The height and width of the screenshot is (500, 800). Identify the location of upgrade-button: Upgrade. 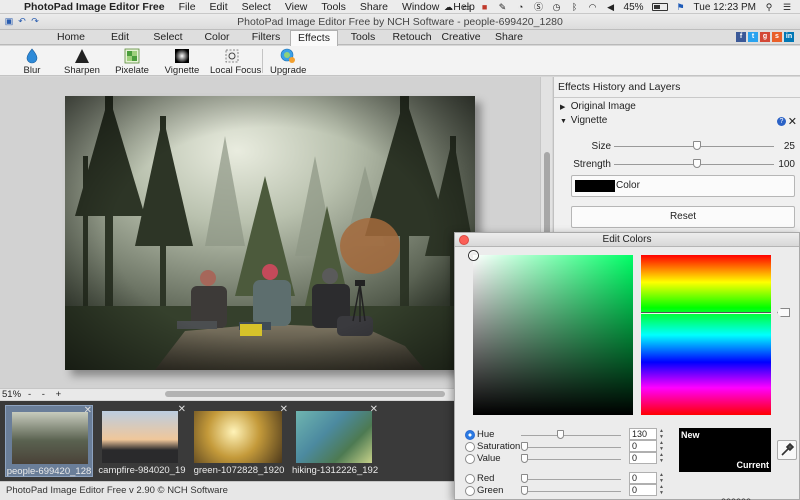
(288, 62).